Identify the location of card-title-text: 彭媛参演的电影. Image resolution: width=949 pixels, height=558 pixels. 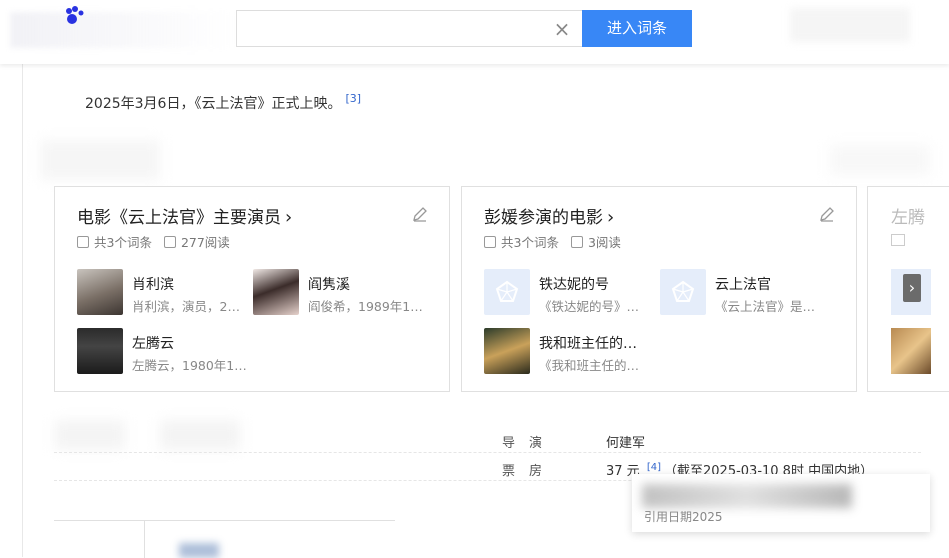
(543, 218).